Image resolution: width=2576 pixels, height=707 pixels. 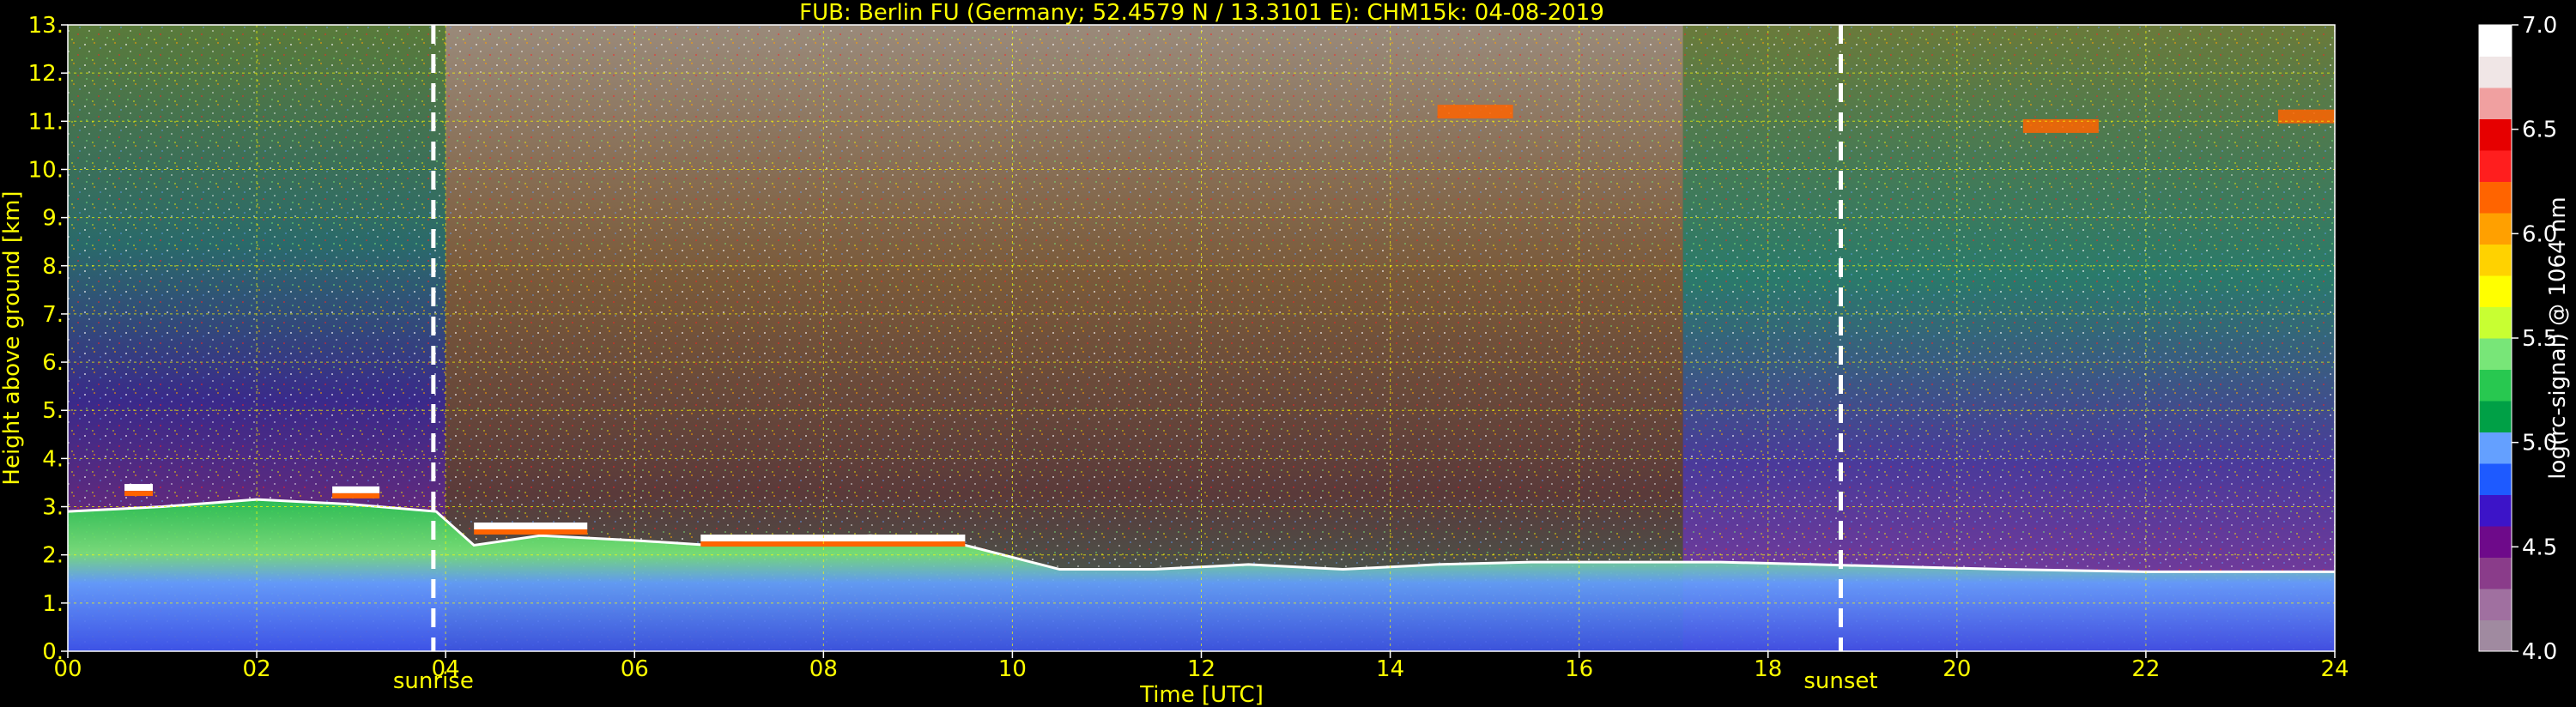 What do you see at coordinates (257, 669) in the screenshot?
I see `x-tick-label: 02` at bounding box center [257, 669].